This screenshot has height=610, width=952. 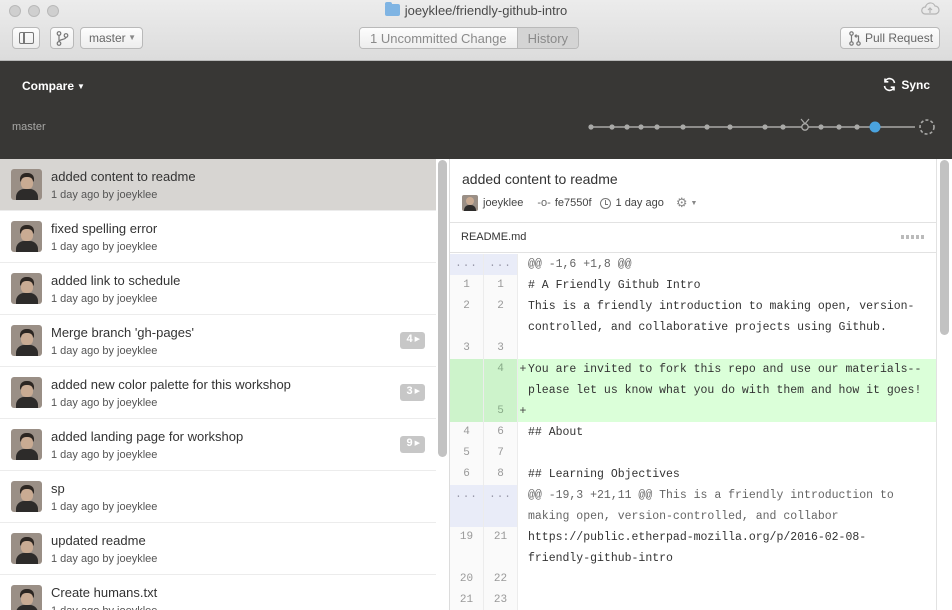 I want to click on diff-context-line: 57, so click(x=693, y=453).